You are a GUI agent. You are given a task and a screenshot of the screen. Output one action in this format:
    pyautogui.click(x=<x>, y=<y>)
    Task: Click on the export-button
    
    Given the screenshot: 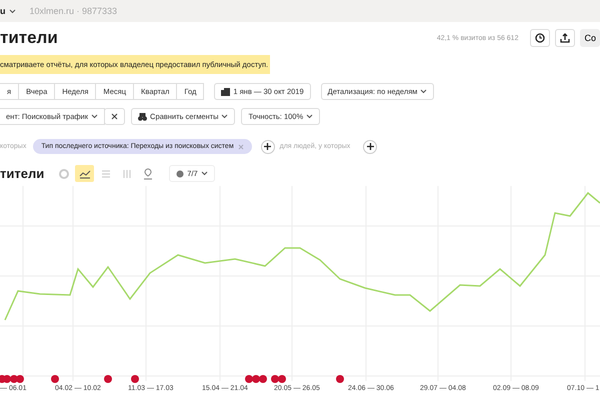 What is the action you would take?
    pyautogui.click(x=565, y=38)
    